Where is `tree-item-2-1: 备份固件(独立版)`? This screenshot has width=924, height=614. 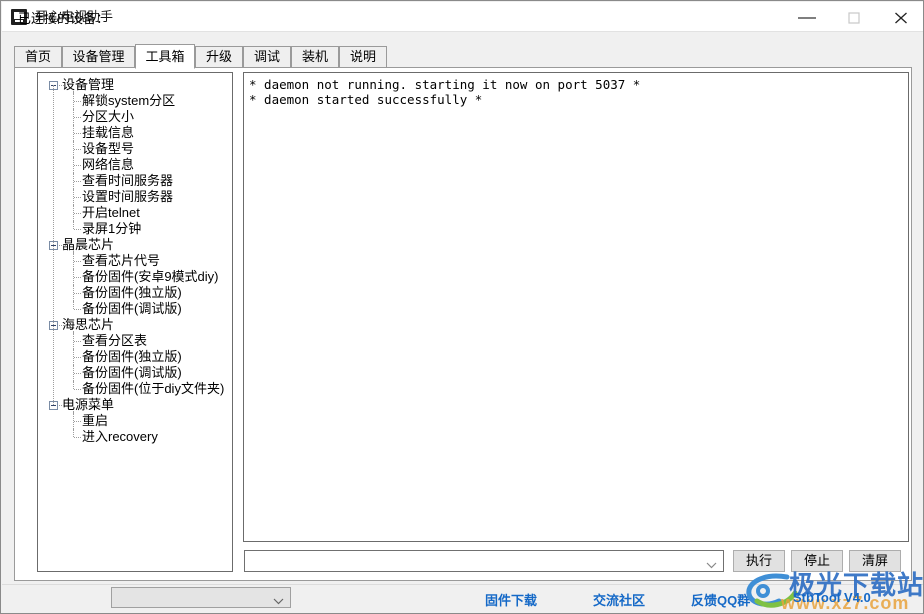
tree-item-2-1: 备份固件(独立版) is located at coordinates (135, 357).